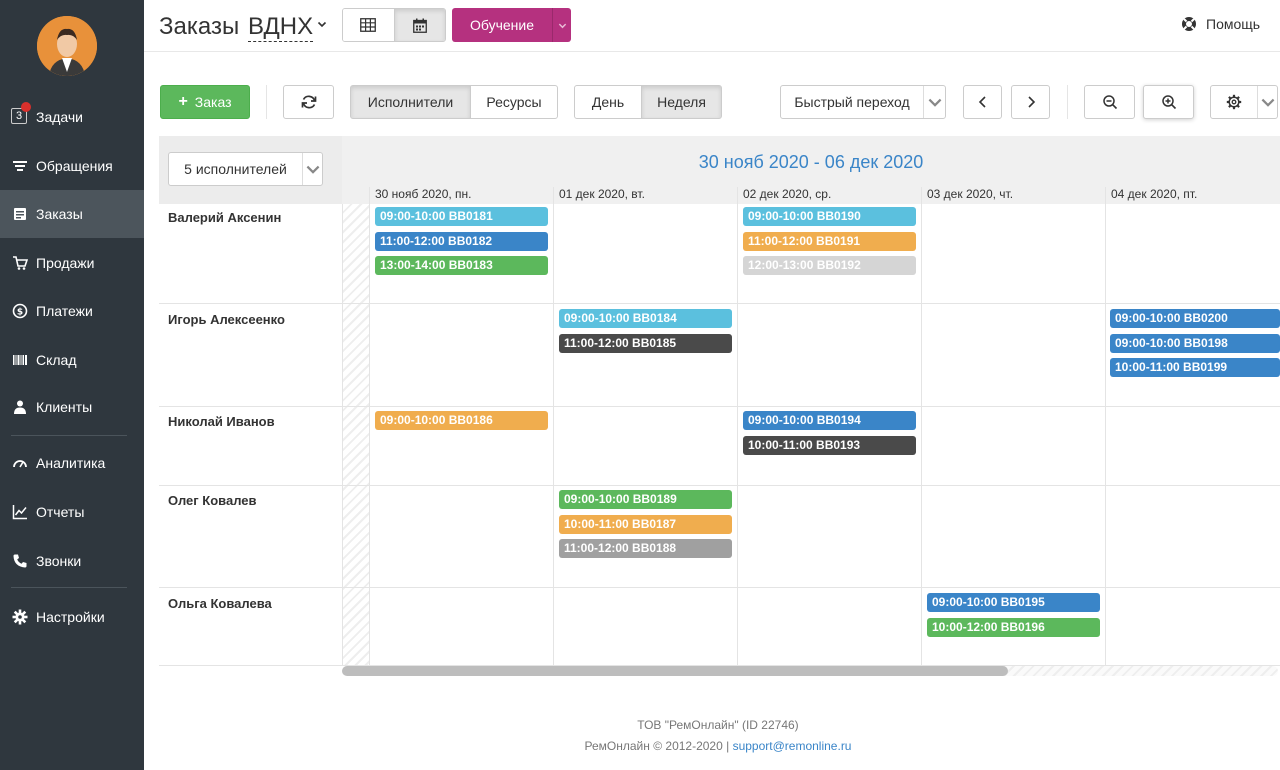 The height and width of the screenshot is (770, 1280). Describe the element at coordinates (225, 217) in the screenshot. I see `performer-name: Валерий Аксенин` at that location.